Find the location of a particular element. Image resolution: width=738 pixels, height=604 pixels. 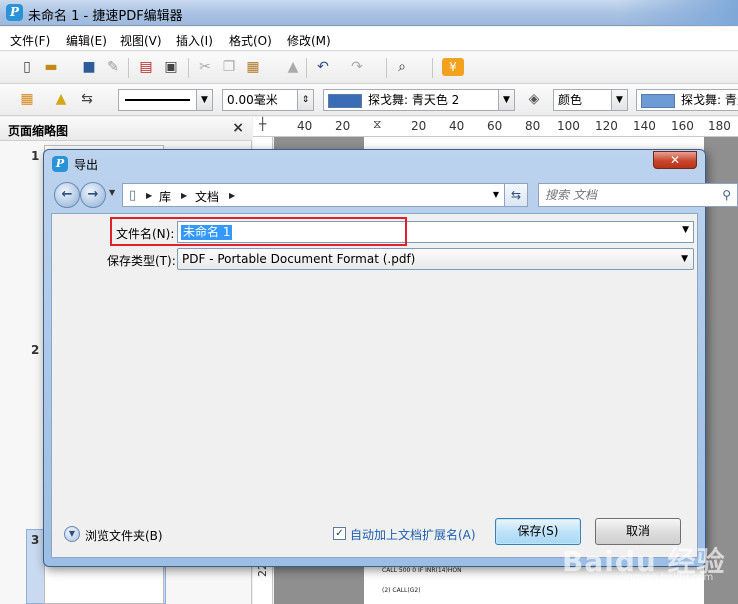

highlight-icon: ▲ is located at coordinates (61, 99).